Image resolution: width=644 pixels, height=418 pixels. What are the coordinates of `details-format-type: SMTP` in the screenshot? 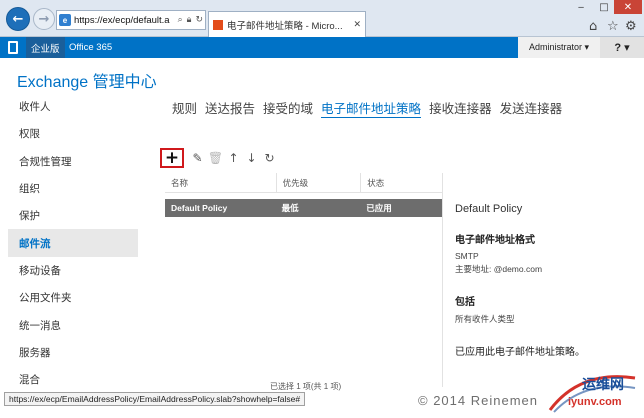 It's located at (467, 256).